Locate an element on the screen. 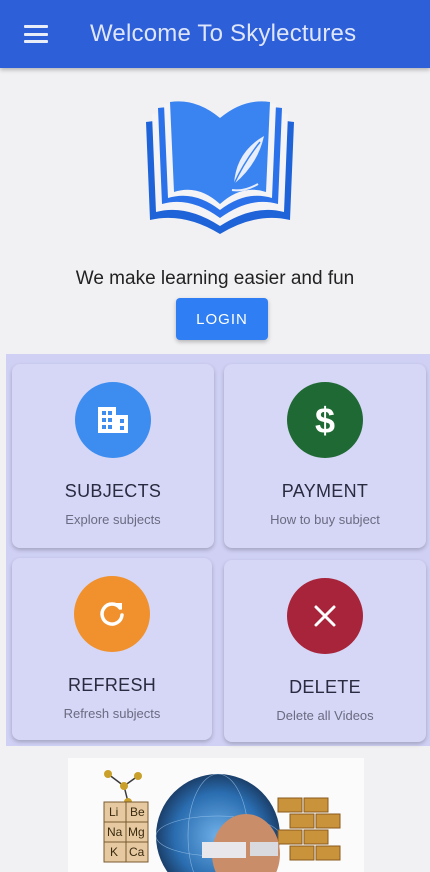  refresh-subtitle: Refresh subjects is located at coordinates (112, 713).